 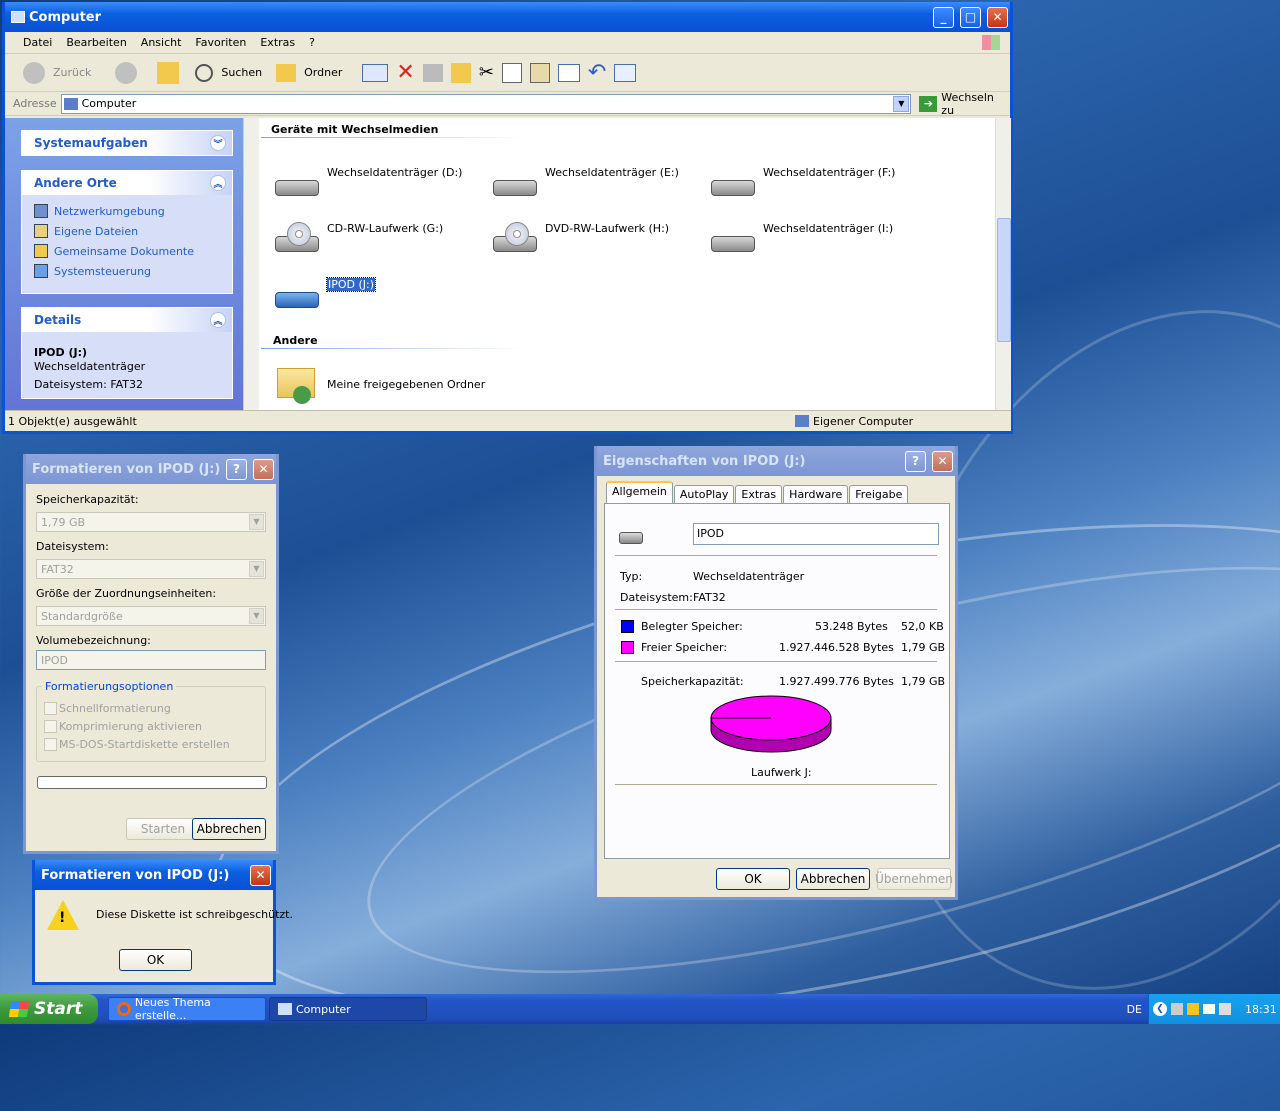 I want to click on tab-extras: Extras, so click(x=759, y=494).